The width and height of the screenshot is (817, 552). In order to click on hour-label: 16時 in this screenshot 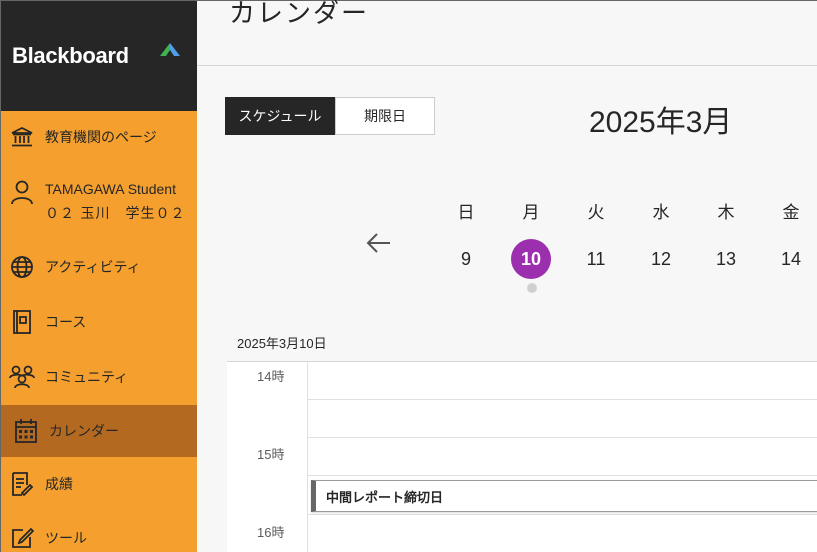, I will do `click(271, 532)`.